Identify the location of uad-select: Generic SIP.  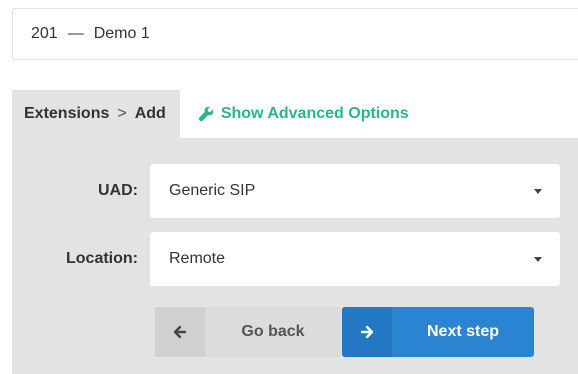
(355, 191).